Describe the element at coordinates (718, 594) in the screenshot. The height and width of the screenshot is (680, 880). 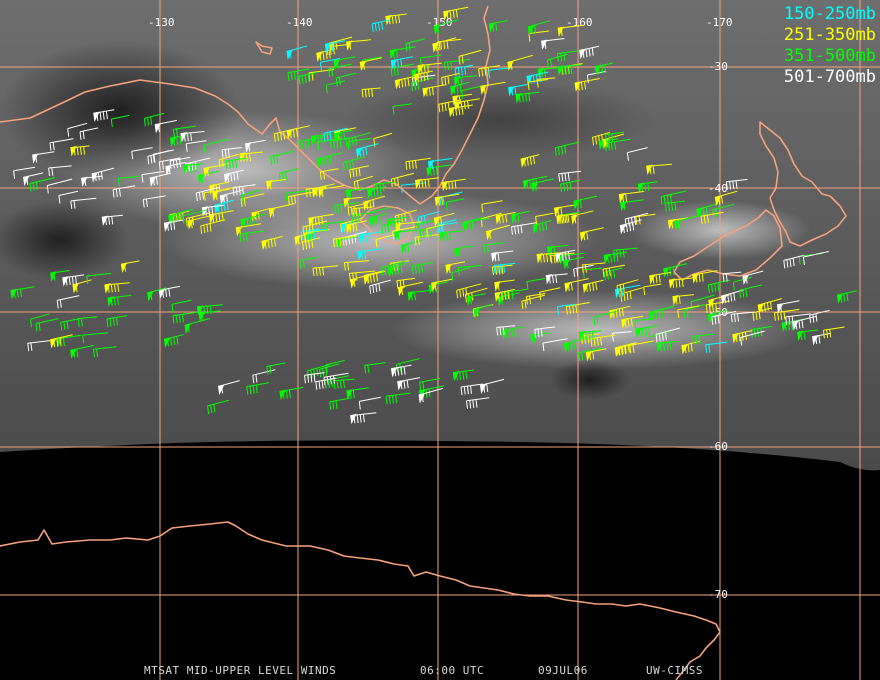
I see `lat-label: -70` at that location.